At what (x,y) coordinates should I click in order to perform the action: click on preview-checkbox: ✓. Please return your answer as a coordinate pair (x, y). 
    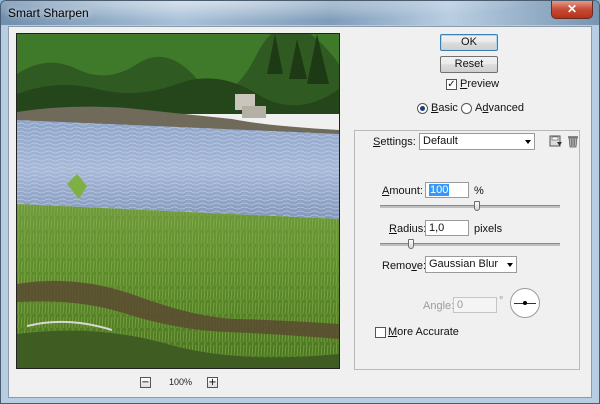
    Looking at the image, I should click on (451, 84).